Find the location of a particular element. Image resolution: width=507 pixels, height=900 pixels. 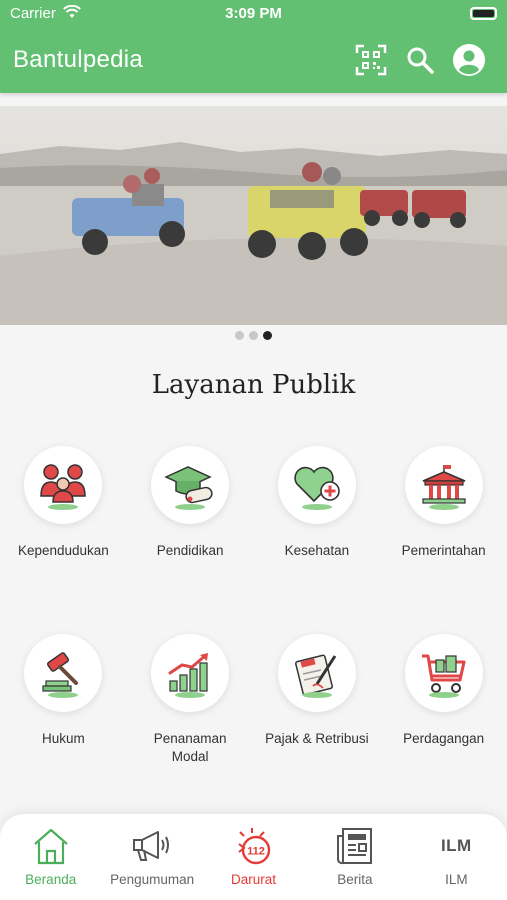

service-label-line1: Penanaman is located at coordinates (190, 738).